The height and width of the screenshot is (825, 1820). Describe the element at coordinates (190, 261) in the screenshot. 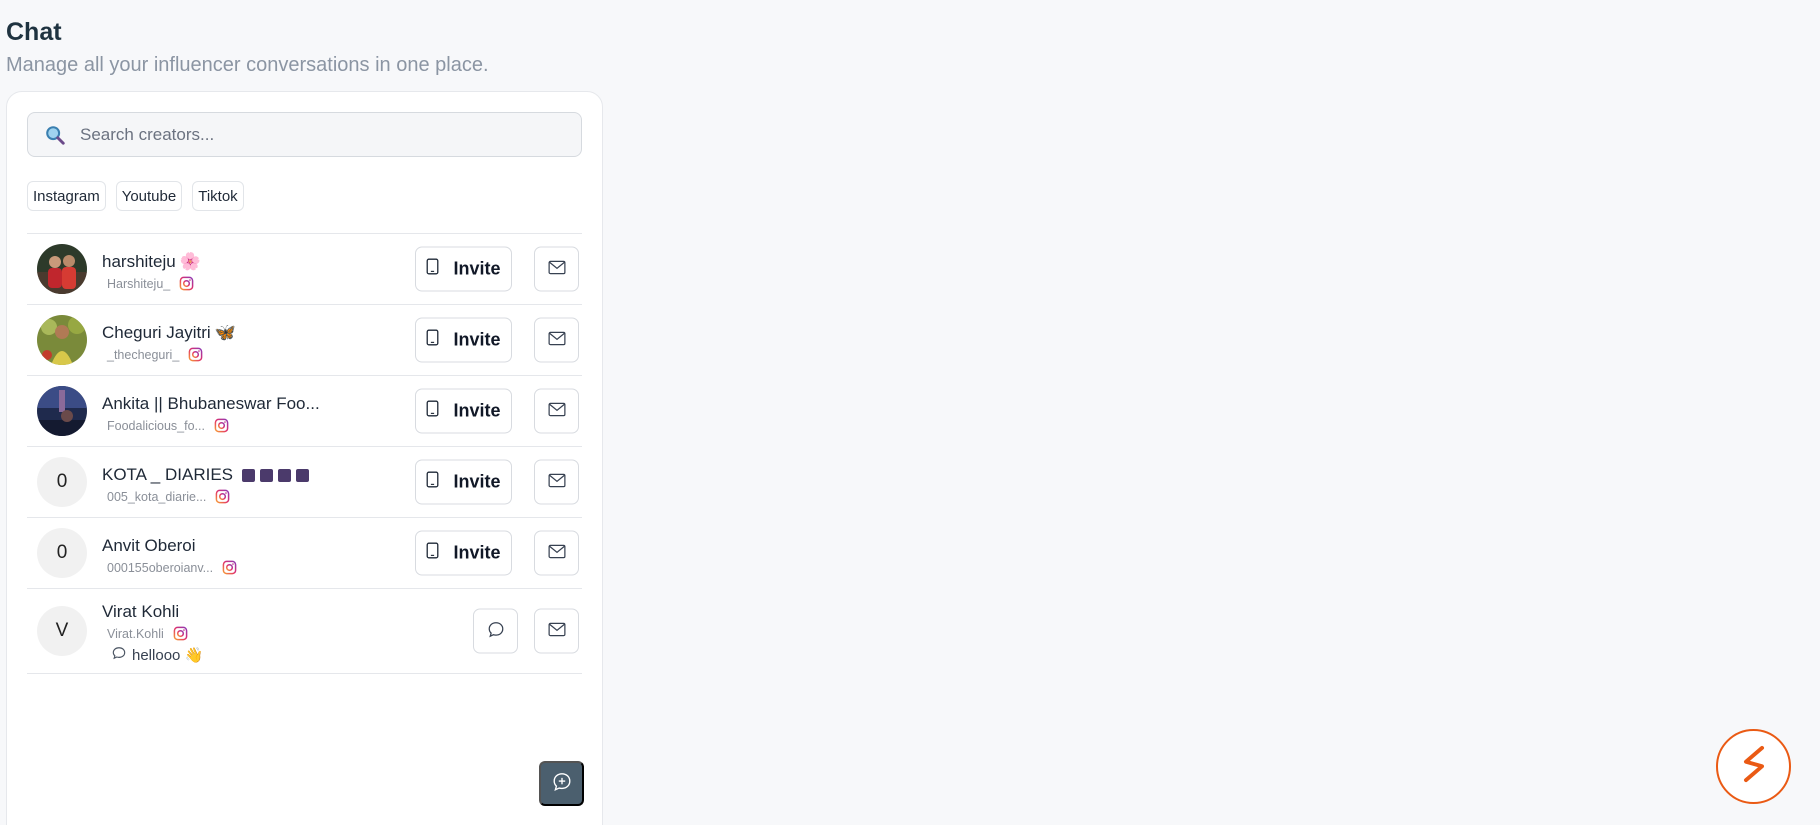

I see `creator-name-emoji: 🌸` at that location.